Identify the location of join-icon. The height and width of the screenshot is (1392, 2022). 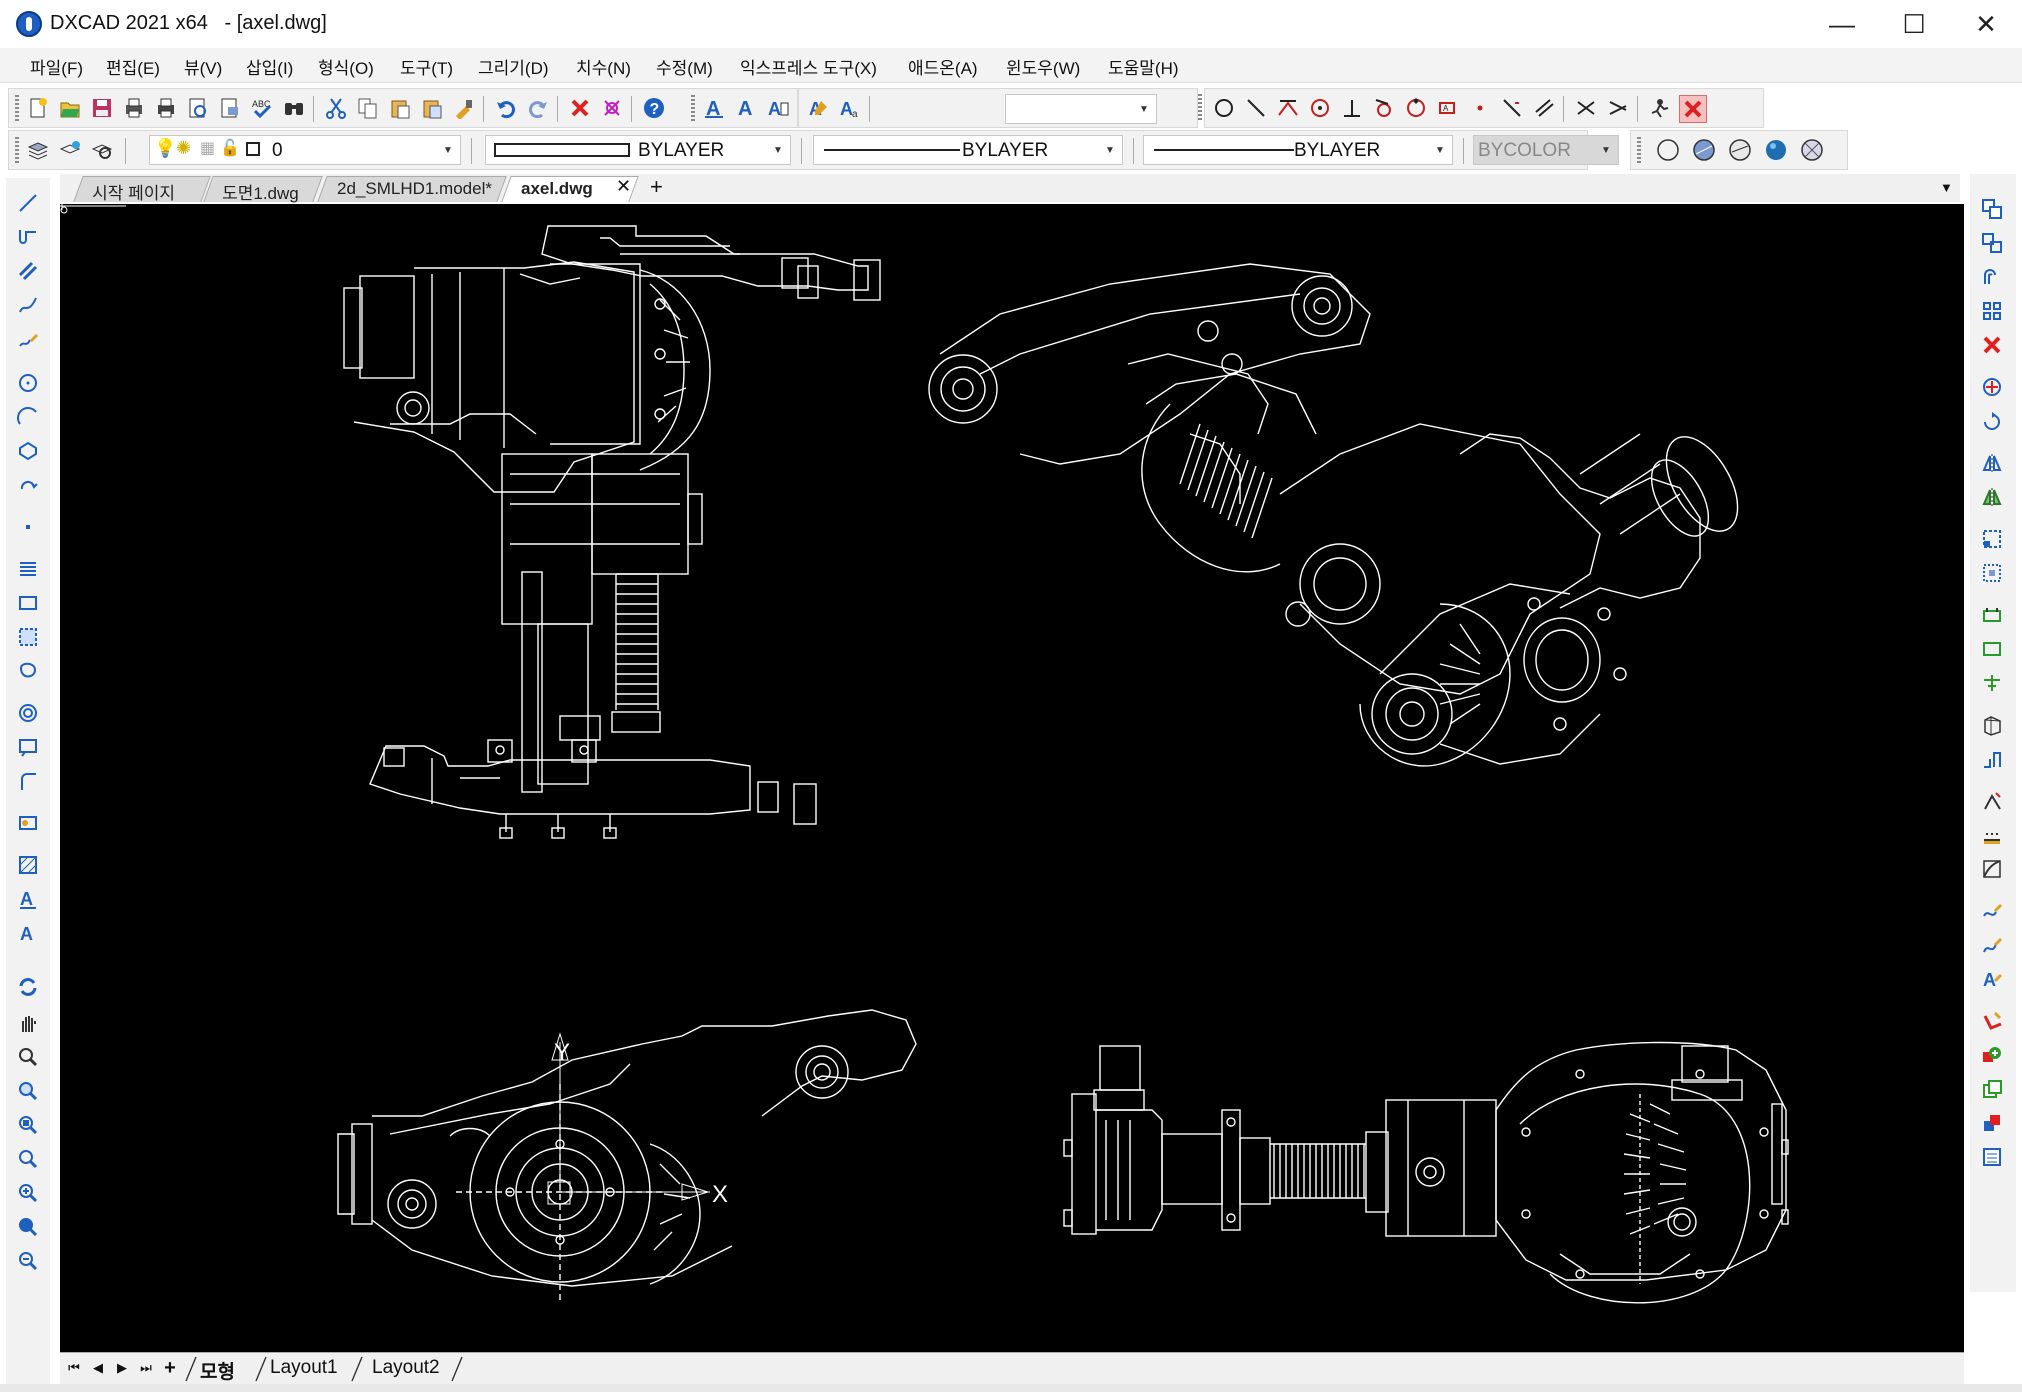
(1992, 725).